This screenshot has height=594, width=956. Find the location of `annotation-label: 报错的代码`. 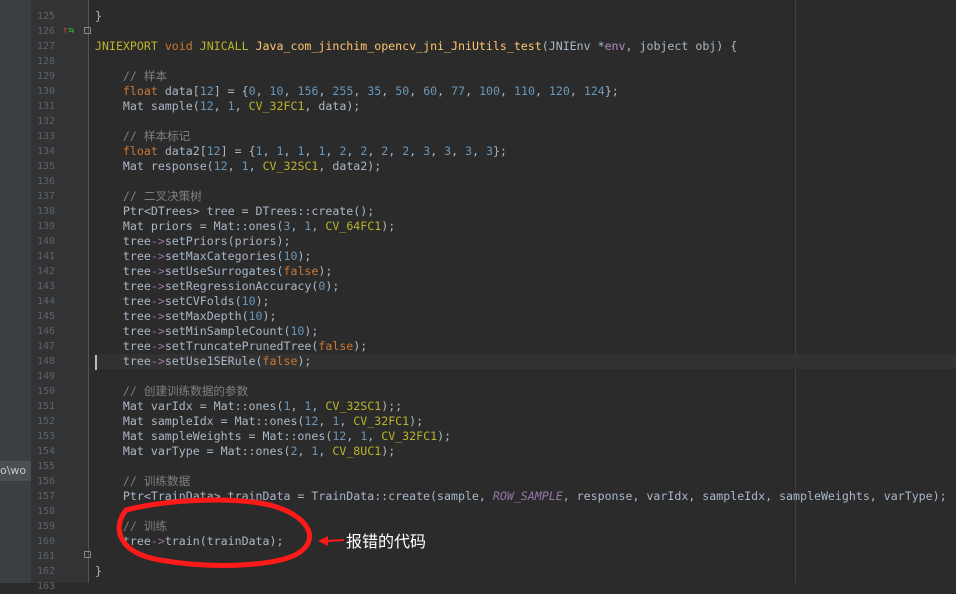

annotation-label: 报错的代码 is located at coordinates (386, 541).